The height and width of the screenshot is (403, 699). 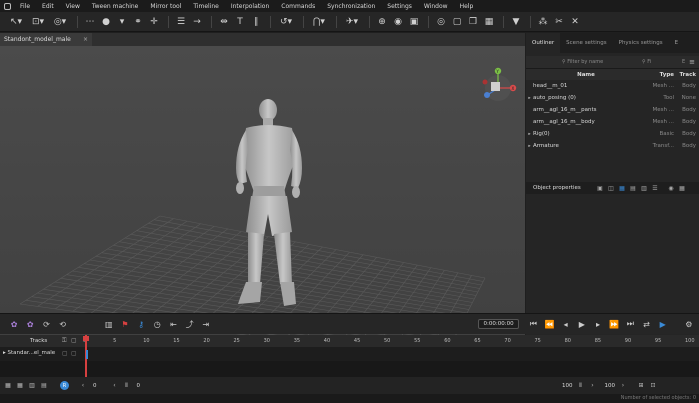 What do you see at coordinates (646, 324) in the screenshot?
I see `loop-icon: ⇄` at bounding box center [646, 324].